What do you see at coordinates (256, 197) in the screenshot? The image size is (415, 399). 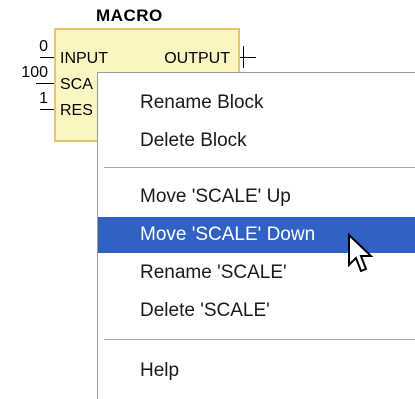 I see `menu-item-move-scale-up: Move 'SCALE' Up` at bounding box center [256, 197].